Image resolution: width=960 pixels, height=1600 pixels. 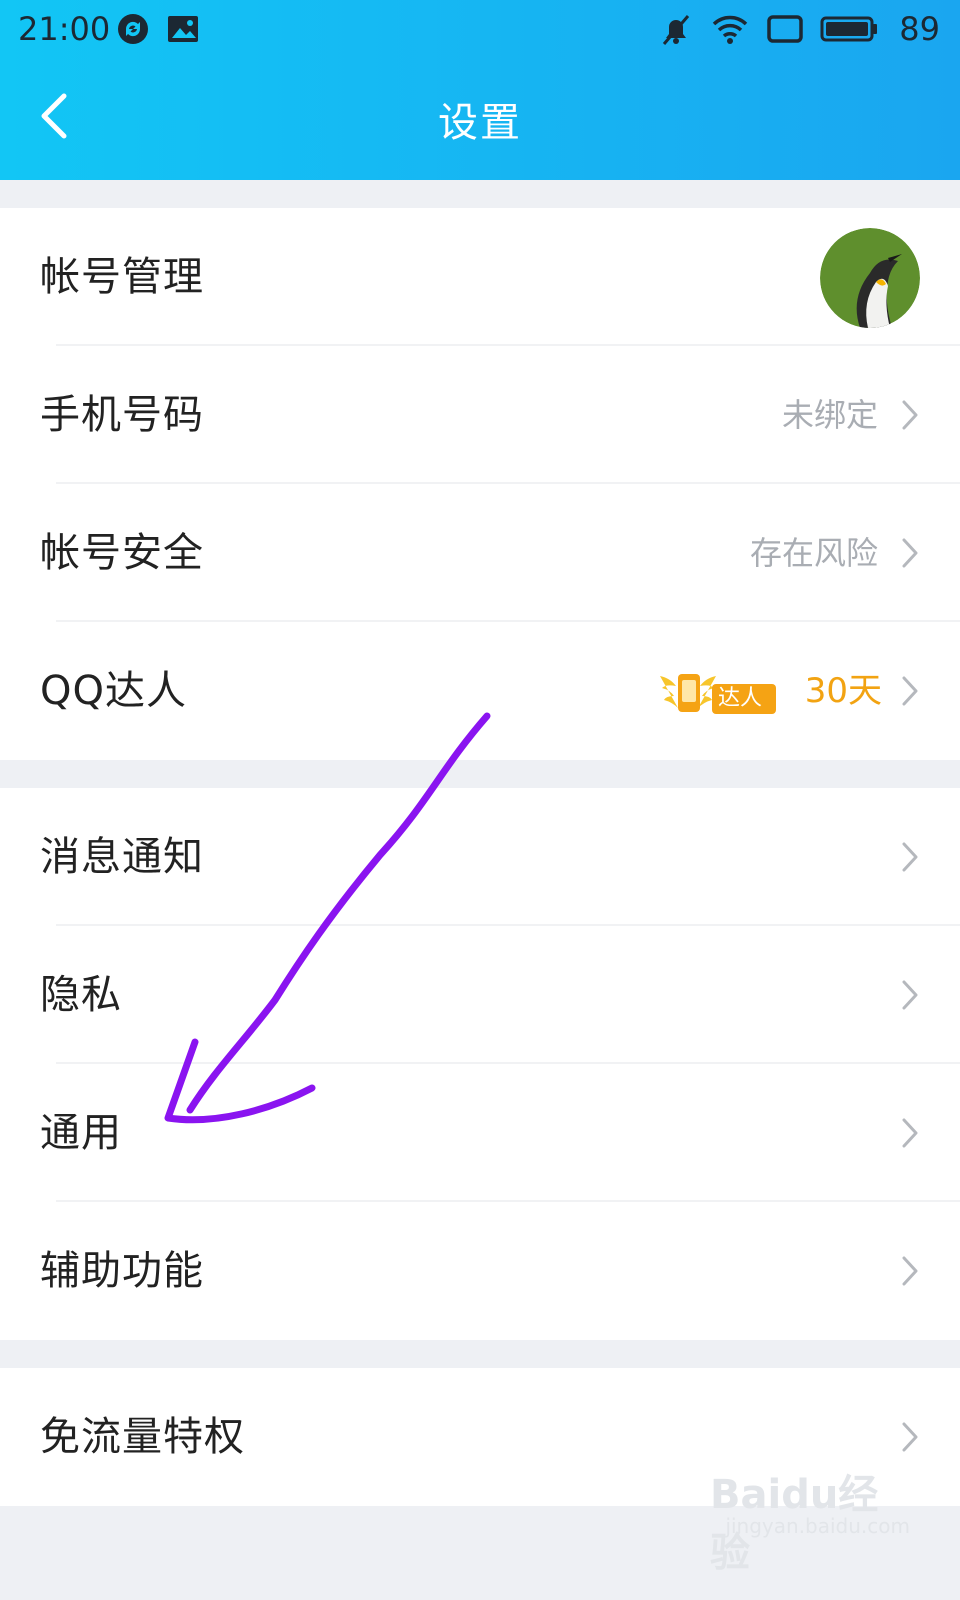 I want to click on row-phone-number: 手机号码 未绑定, so click(x=480, y=415).